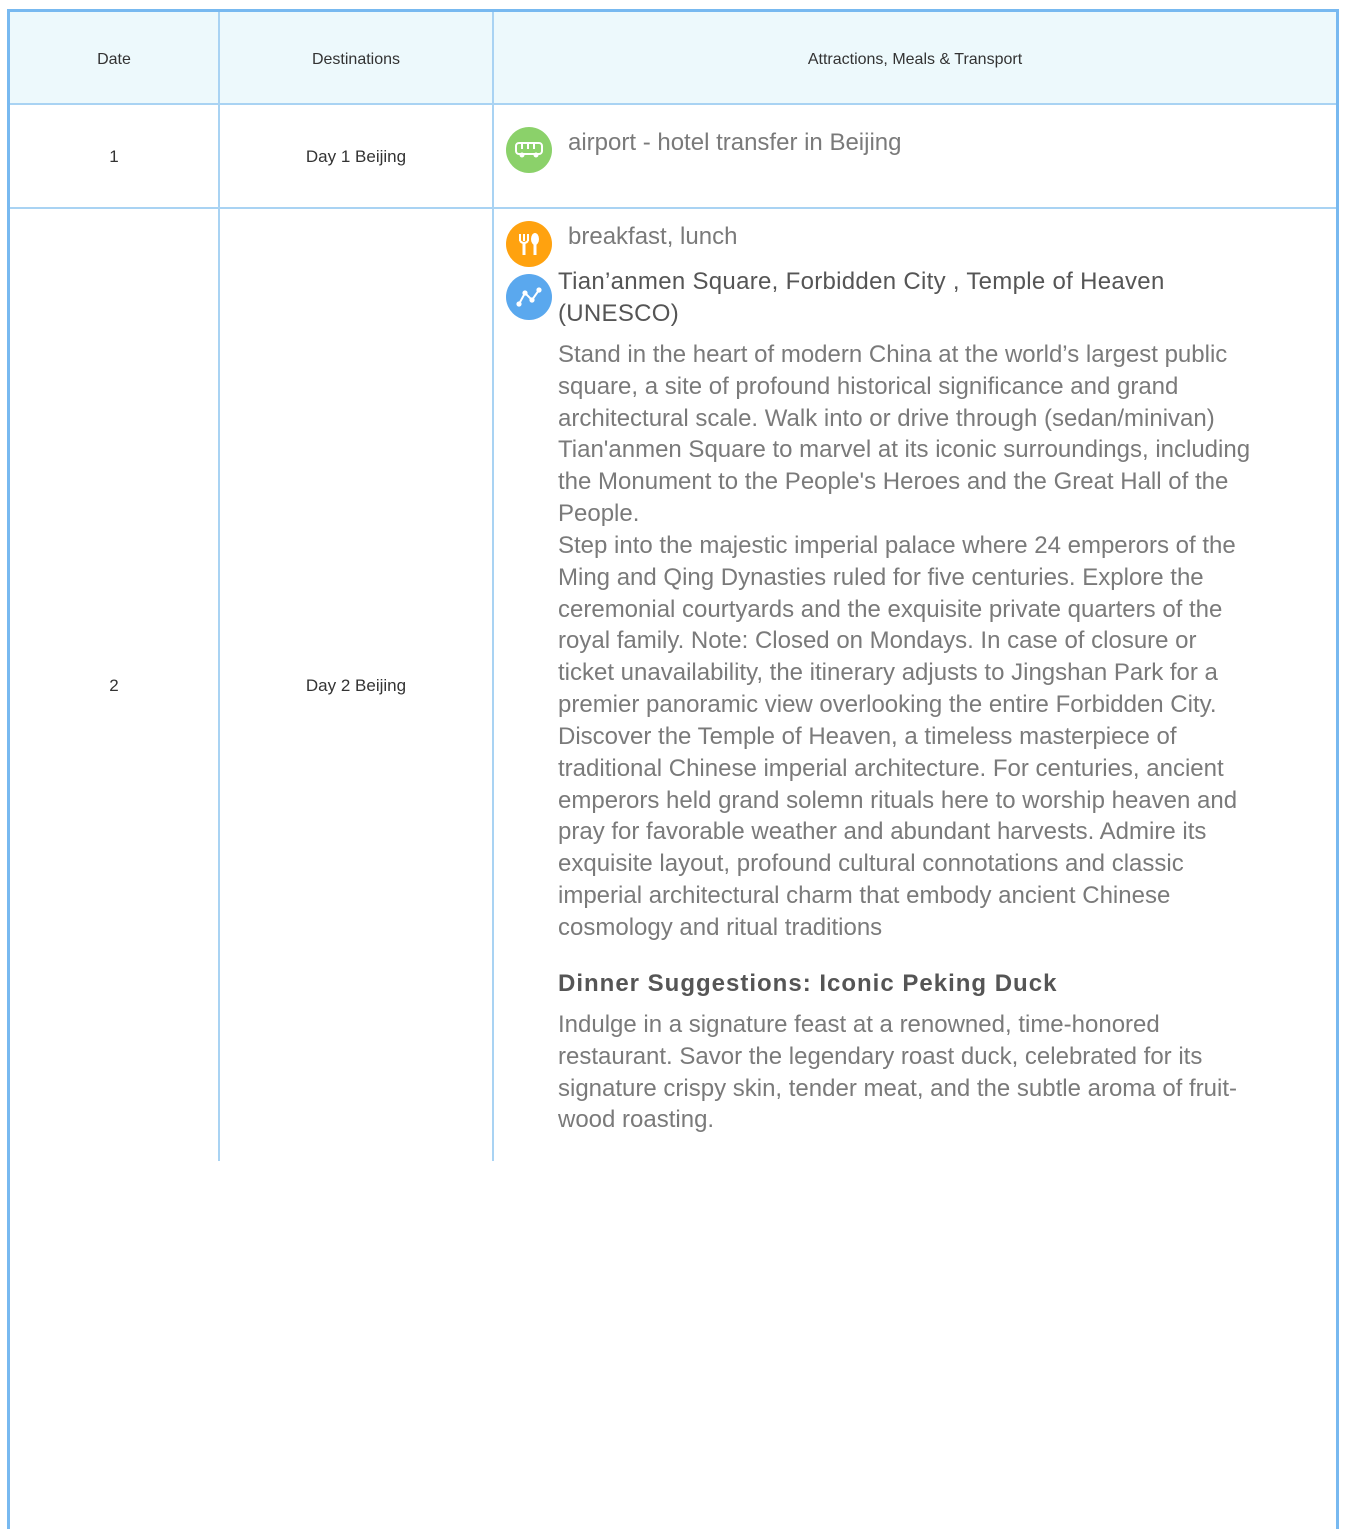 Image resolution: width=1346 pixels, height=1529 pixels. I want to click on bus-icon, so click(529, 150).